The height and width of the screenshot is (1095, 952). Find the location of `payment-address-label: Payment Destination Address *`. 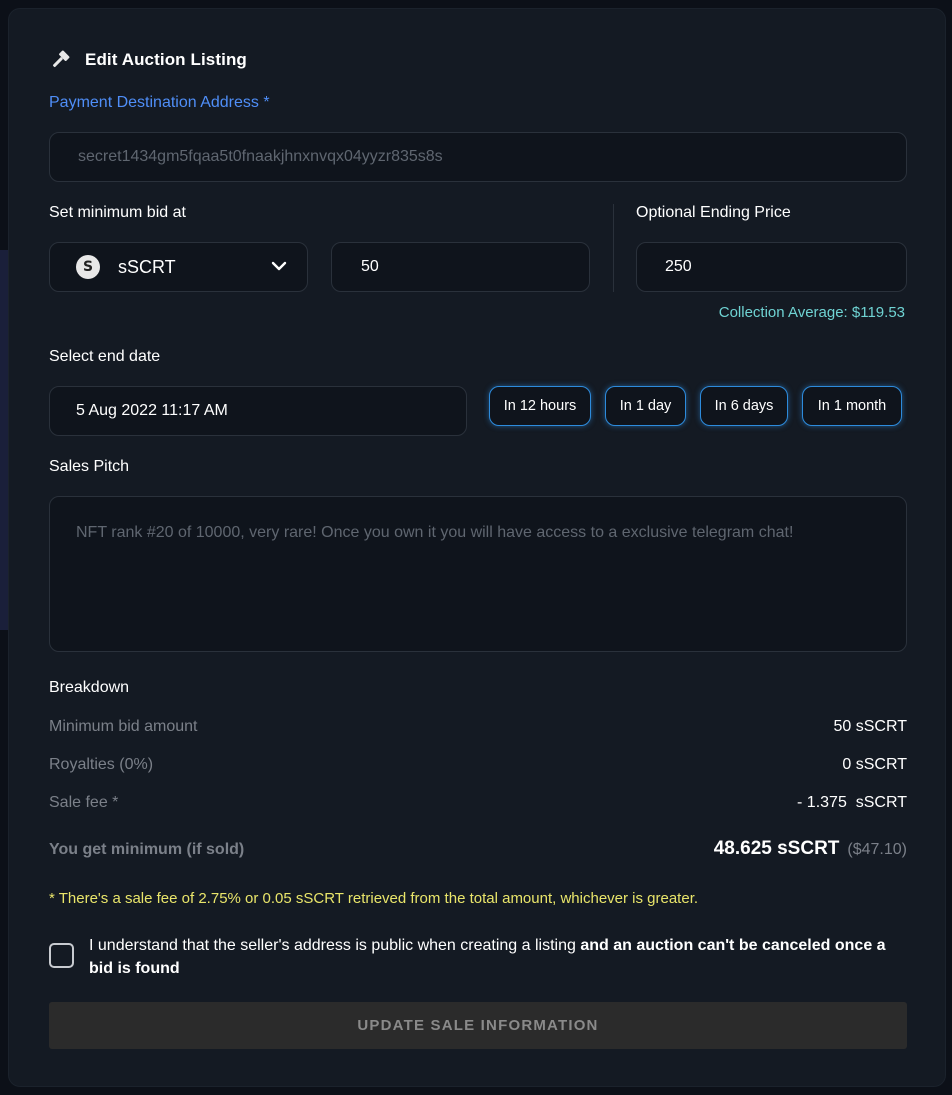

payment-address-label: Payment Destination Address * is located at coordinates (159, 102).